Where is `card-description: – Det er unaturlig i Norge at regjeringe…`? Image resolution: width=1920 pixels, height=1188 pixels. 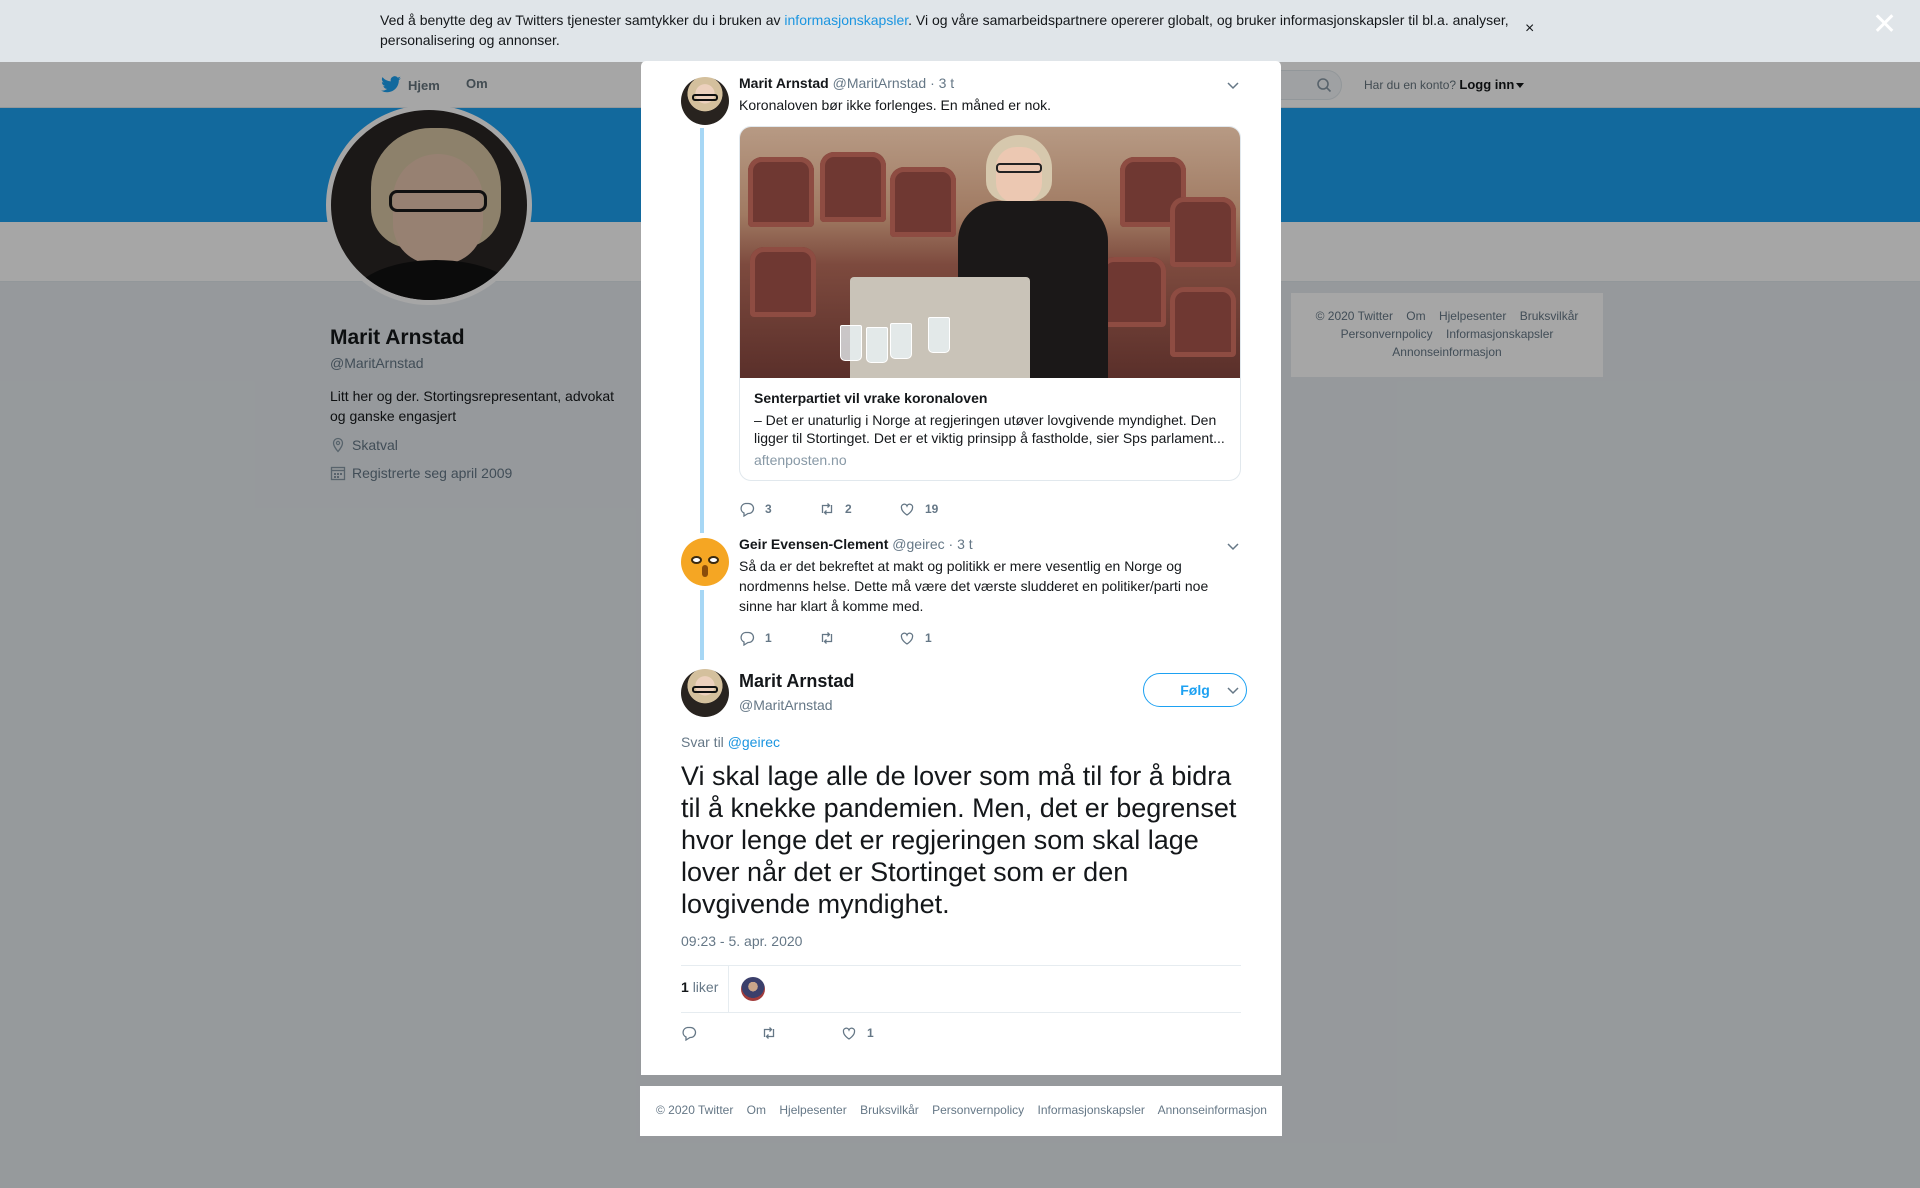 card-description: – Det er unaturlig i Norge at regjeringe… is located at coordinates (989, 429).